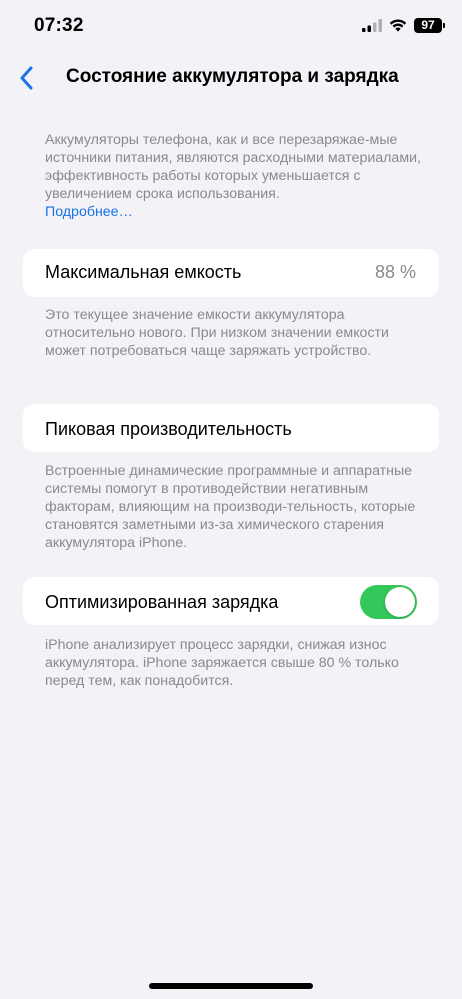  Describe the element at coordinates (143, 272) in the screenshot. I see `max-capacity-label: Максимальная емкость` at that location.